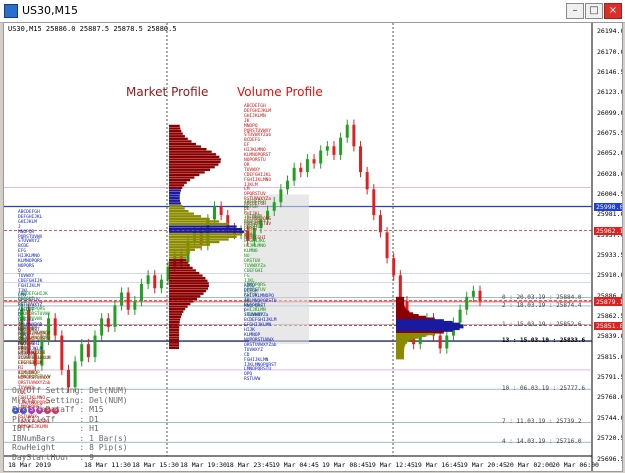 The height and width of the screenshot is (473, 625). Describe the element at coordinates (610, 173) in the screenshot. I see `price-tick-label: 26028.0` at that location.